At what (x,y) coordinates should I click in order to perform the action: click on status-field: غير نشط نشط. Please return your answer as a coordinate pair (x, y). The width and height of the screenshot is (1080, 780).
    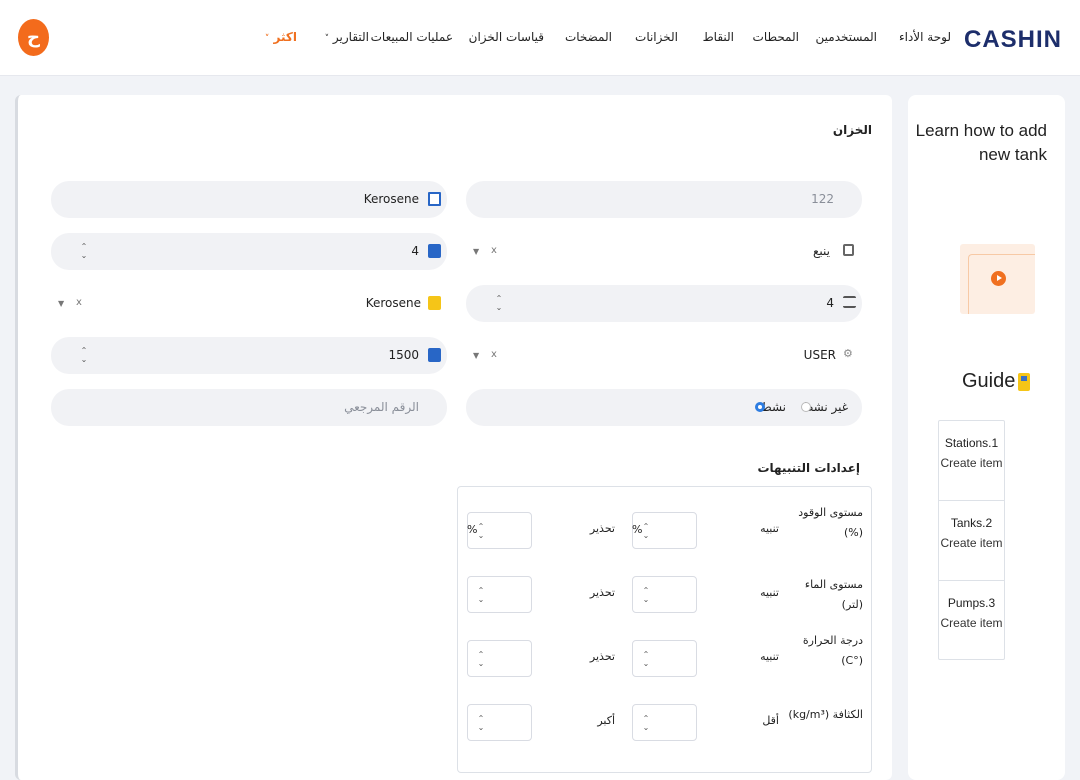
    Looking at the image, I should click on (664, 407).